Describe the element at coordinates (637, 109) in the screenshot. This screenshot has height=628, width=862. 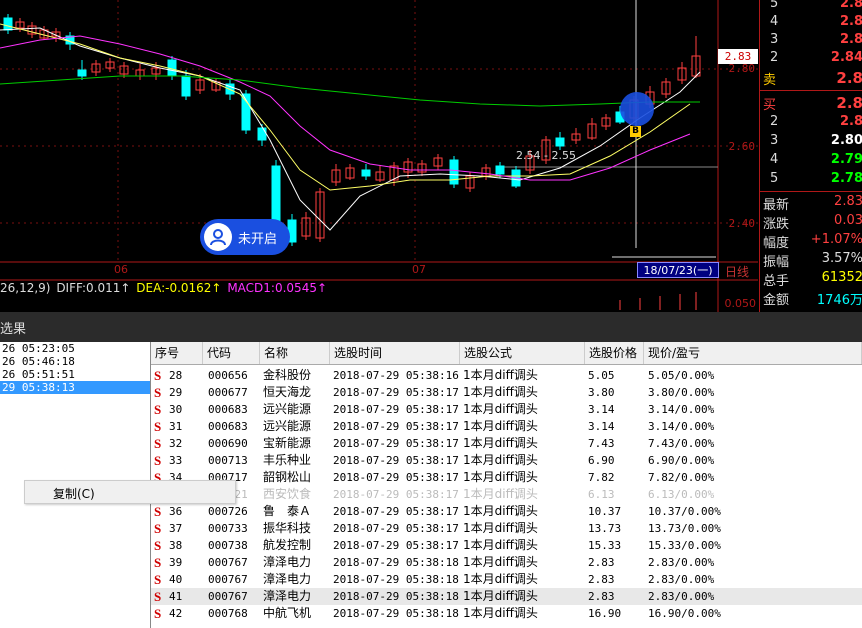
I see `cursor-highlight-icon` at that location.